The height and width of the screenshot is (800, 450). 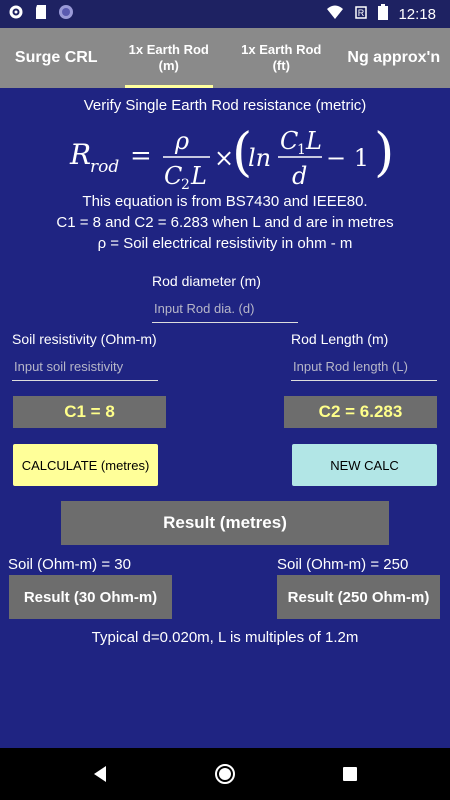 I want to click on tab-earth-rod-ft: 1x Earth Rod (ft), so click(x=281, y=58).